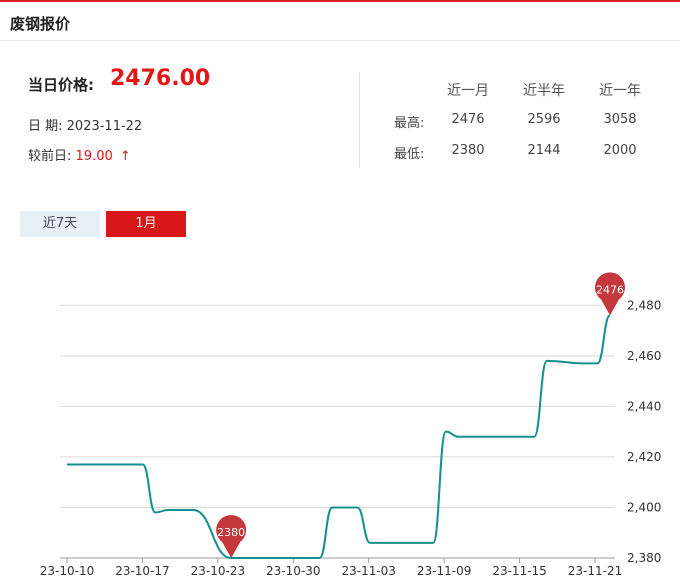 The image size is (680, 578). I want to click on stats-cell: 2476, so click(468, 119).